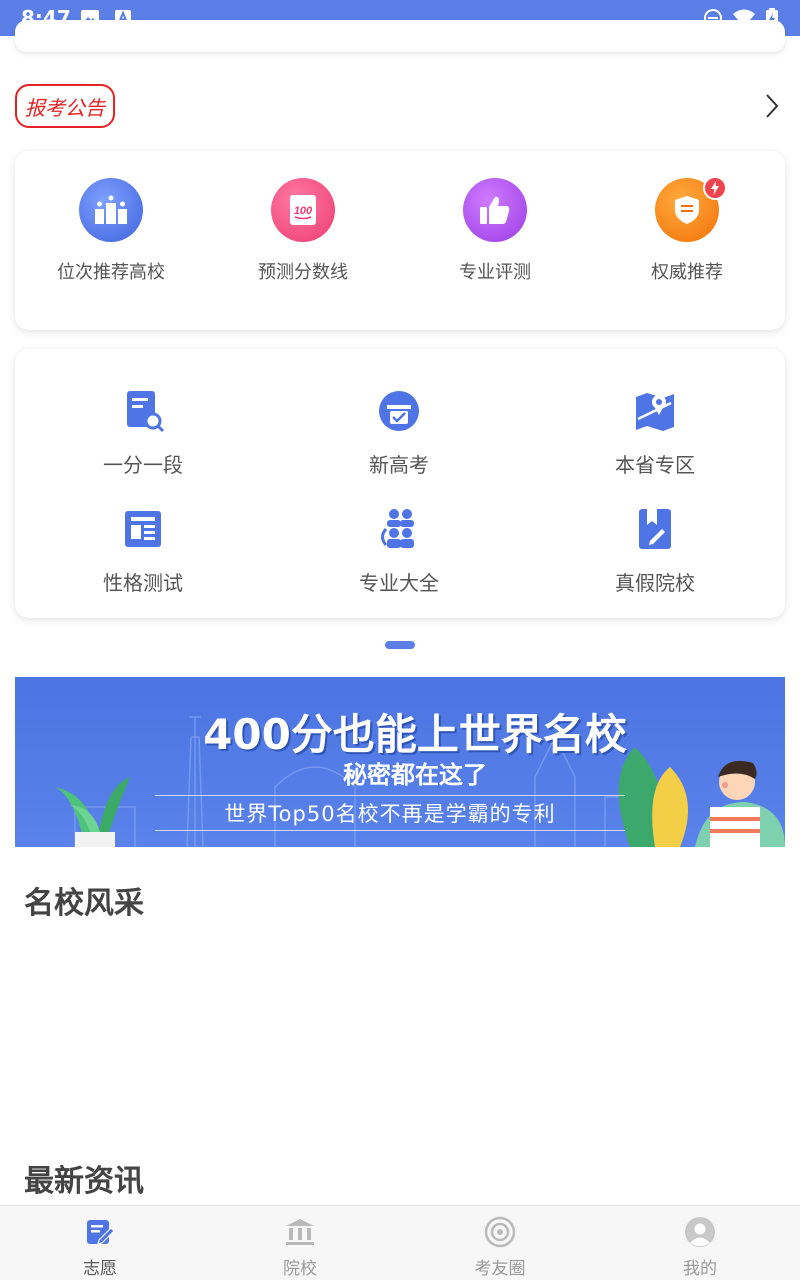 The height and width of the screenshot is (1280, 800). I want to click on tab-exam-circle: 考友圈, so click(500, 1243).